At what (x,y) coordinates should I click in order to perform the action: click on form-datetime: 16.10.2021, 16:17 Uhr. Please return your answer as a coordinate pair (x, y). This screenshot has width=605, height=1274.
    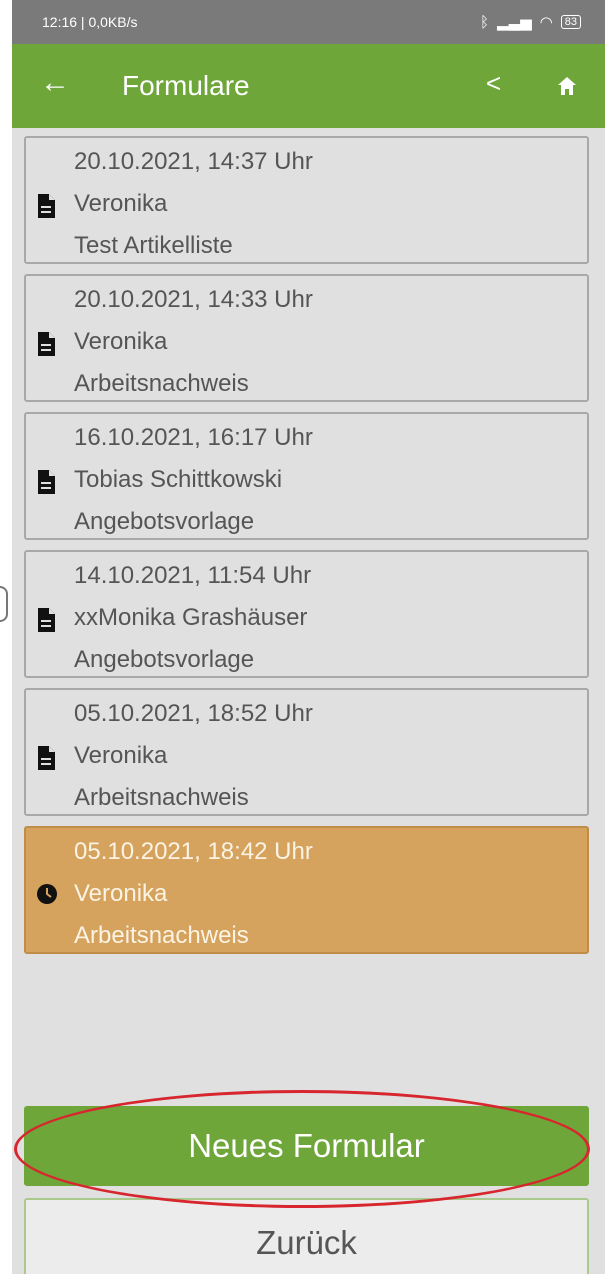
    Looking at the image, I should click on (193, 437).